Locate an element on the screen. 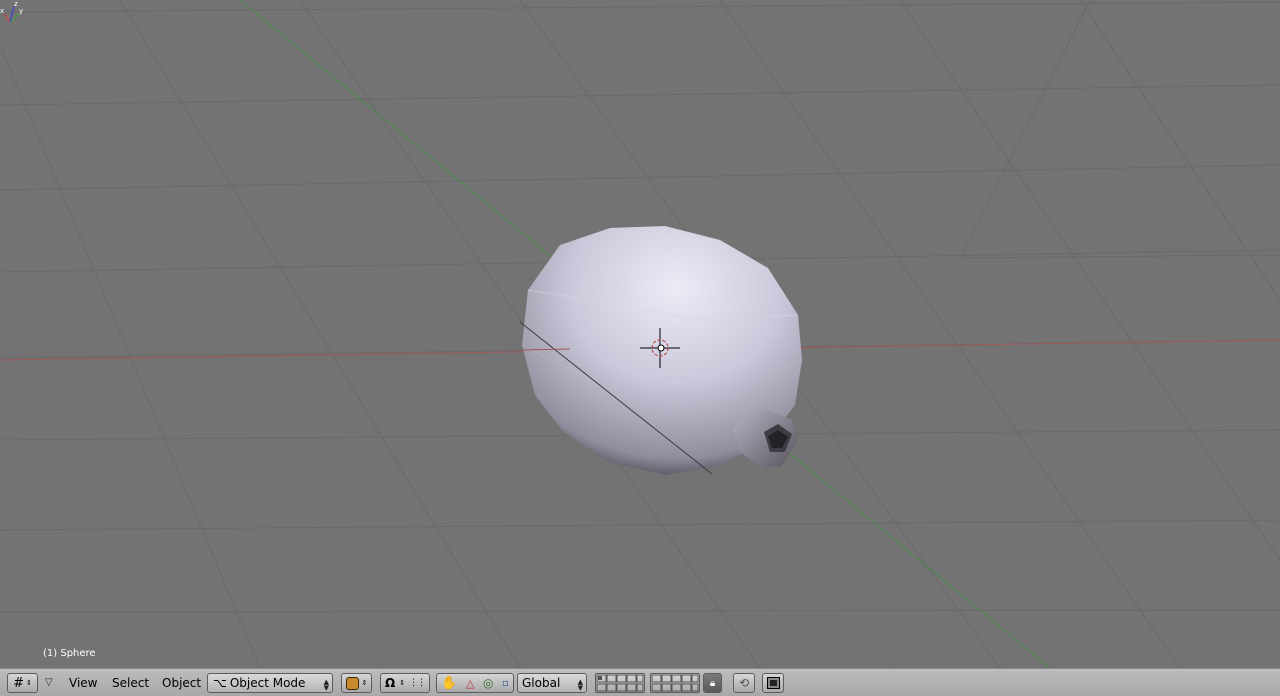 The image size is (1280, 696). pivot-button: Ω ⇕ ⋮⋮ is located at coordinates (405, 683).